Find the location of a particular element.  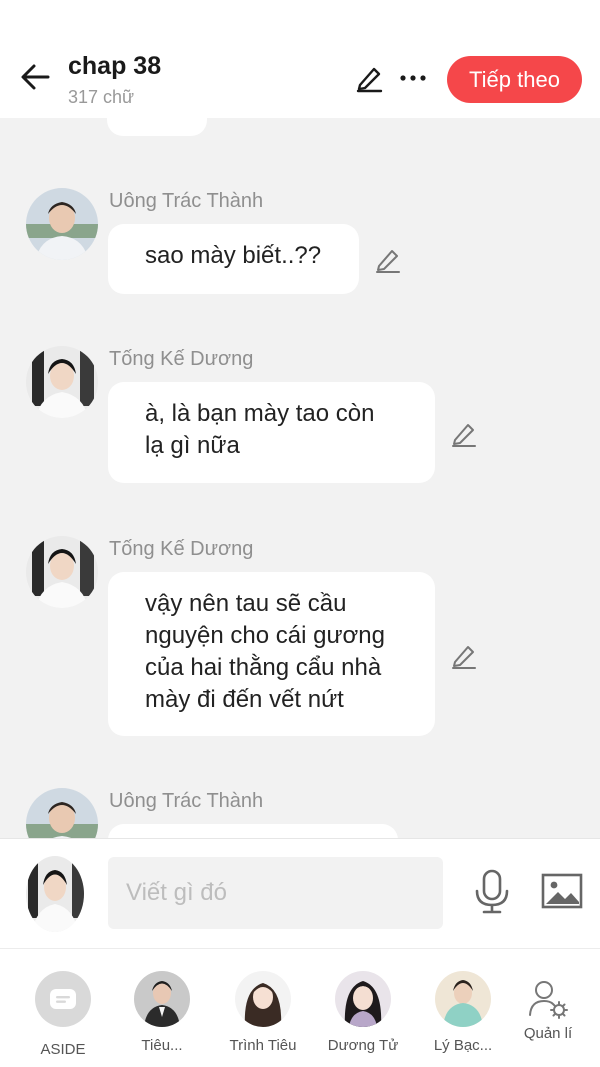

message-text-line: sao mày biết..?? is located at coordinates (233, 255).